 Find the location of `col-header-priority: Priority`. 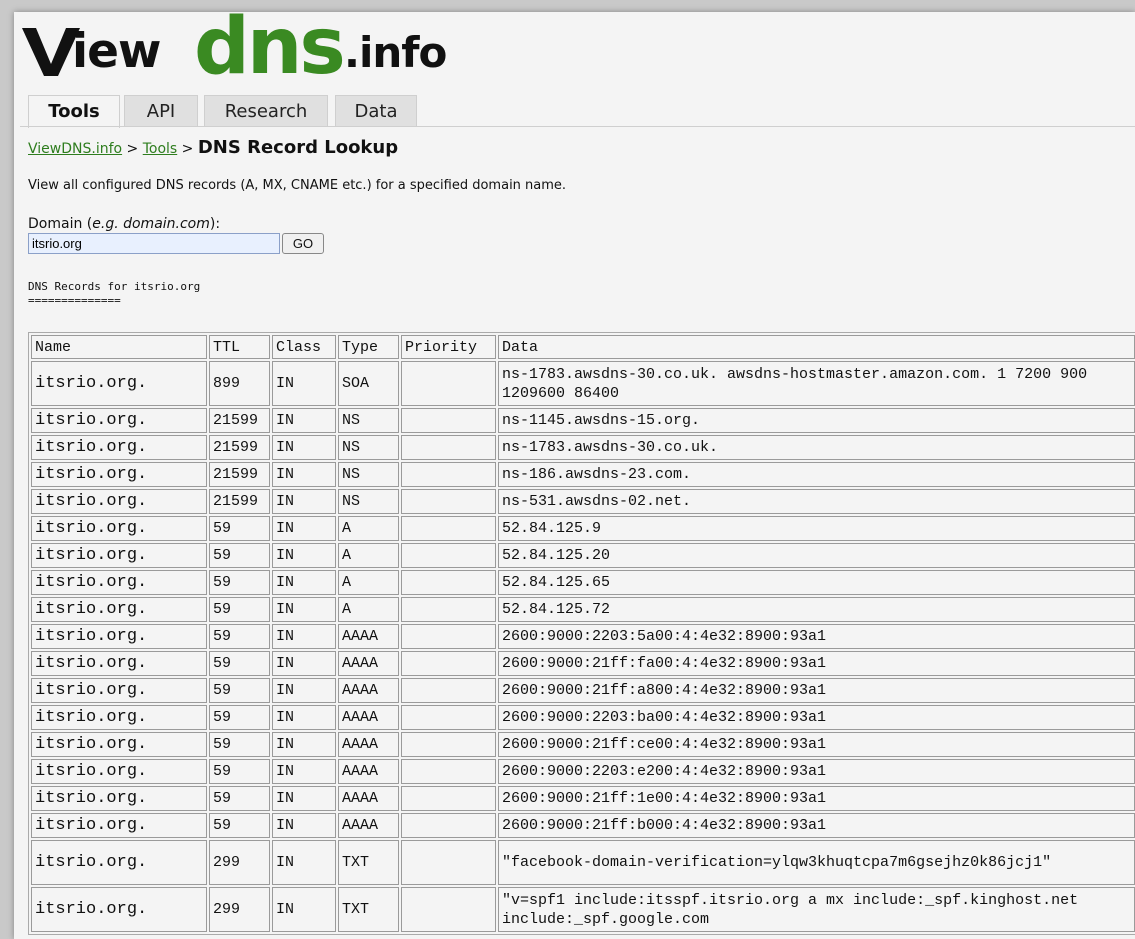

col-header-priority: Priority is located at coordinates (448, 347).